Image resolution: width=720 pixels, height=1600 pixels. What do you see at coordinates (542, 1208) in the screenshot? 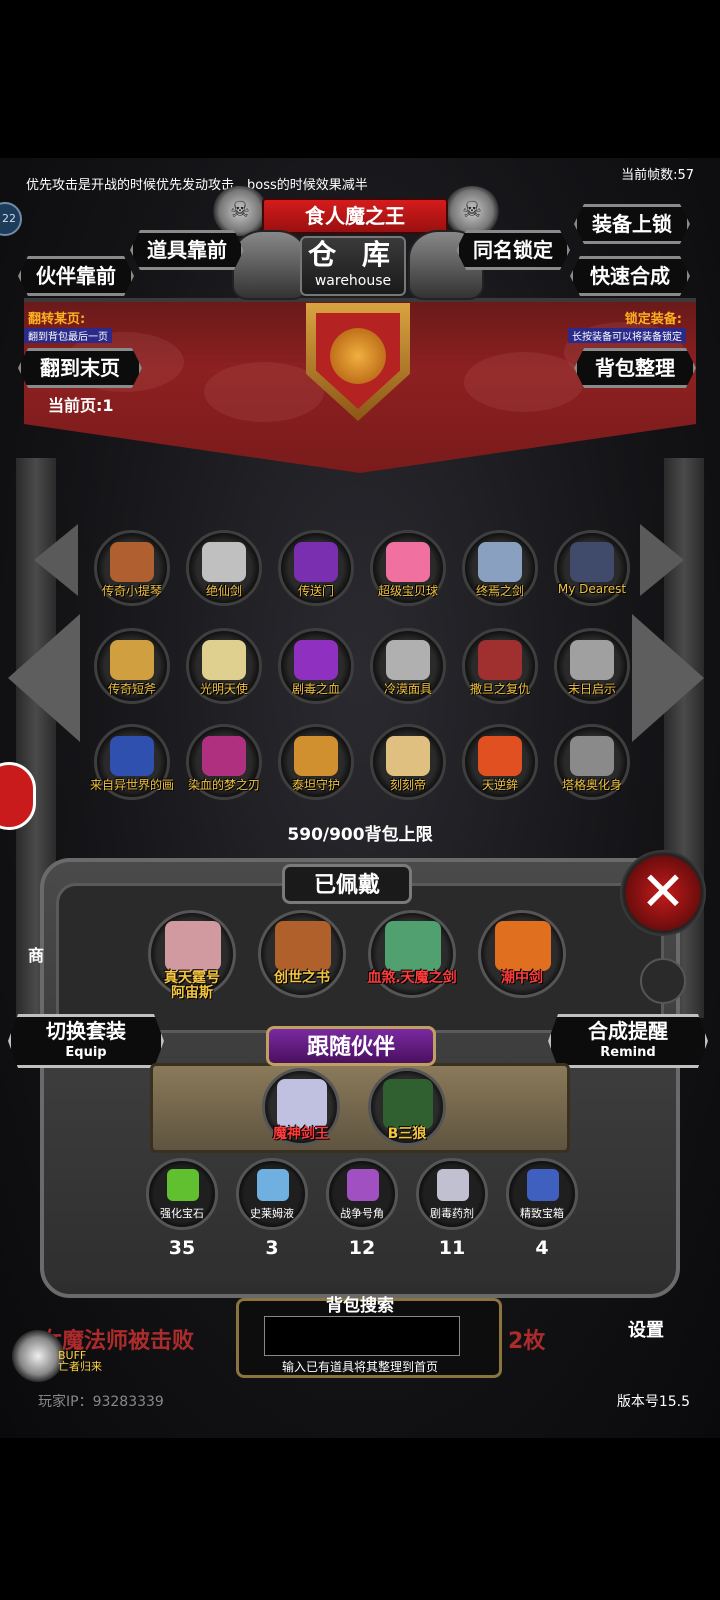
I see `resource-item: 精致宝箱 4` at bounding box center [542, 1208].